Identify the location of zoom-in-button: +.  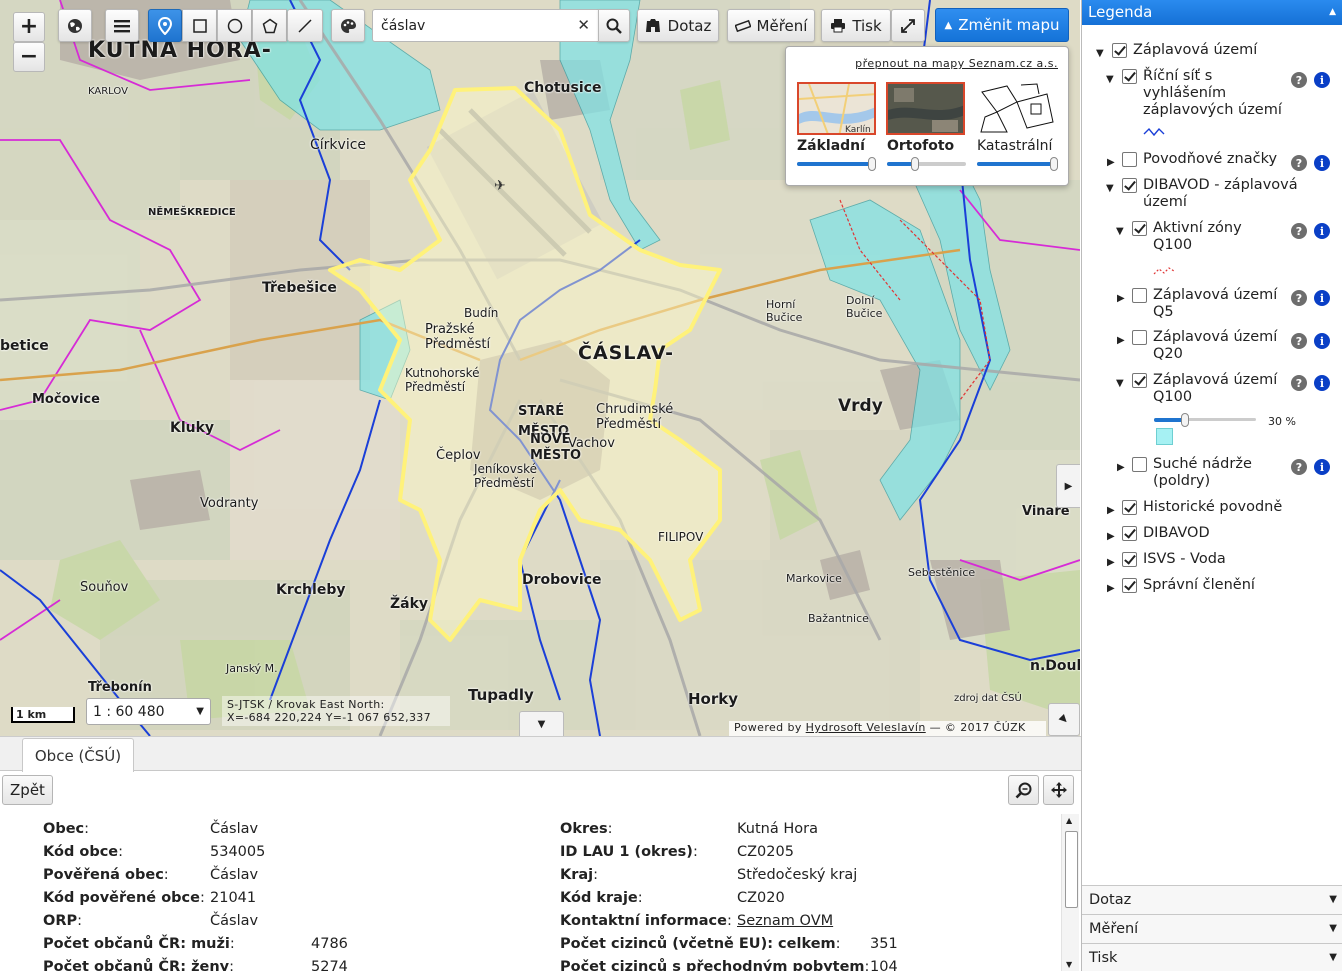
(29, 27).